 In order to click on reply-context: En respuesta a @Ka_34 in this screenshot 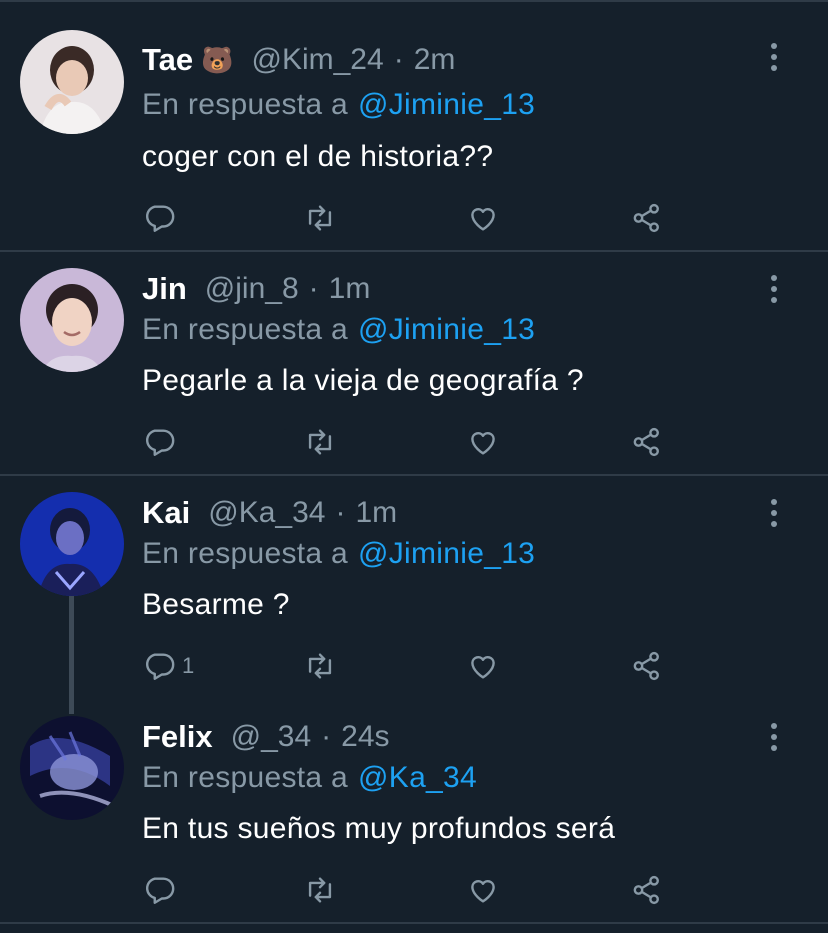, I will do `click(309, 778)`.